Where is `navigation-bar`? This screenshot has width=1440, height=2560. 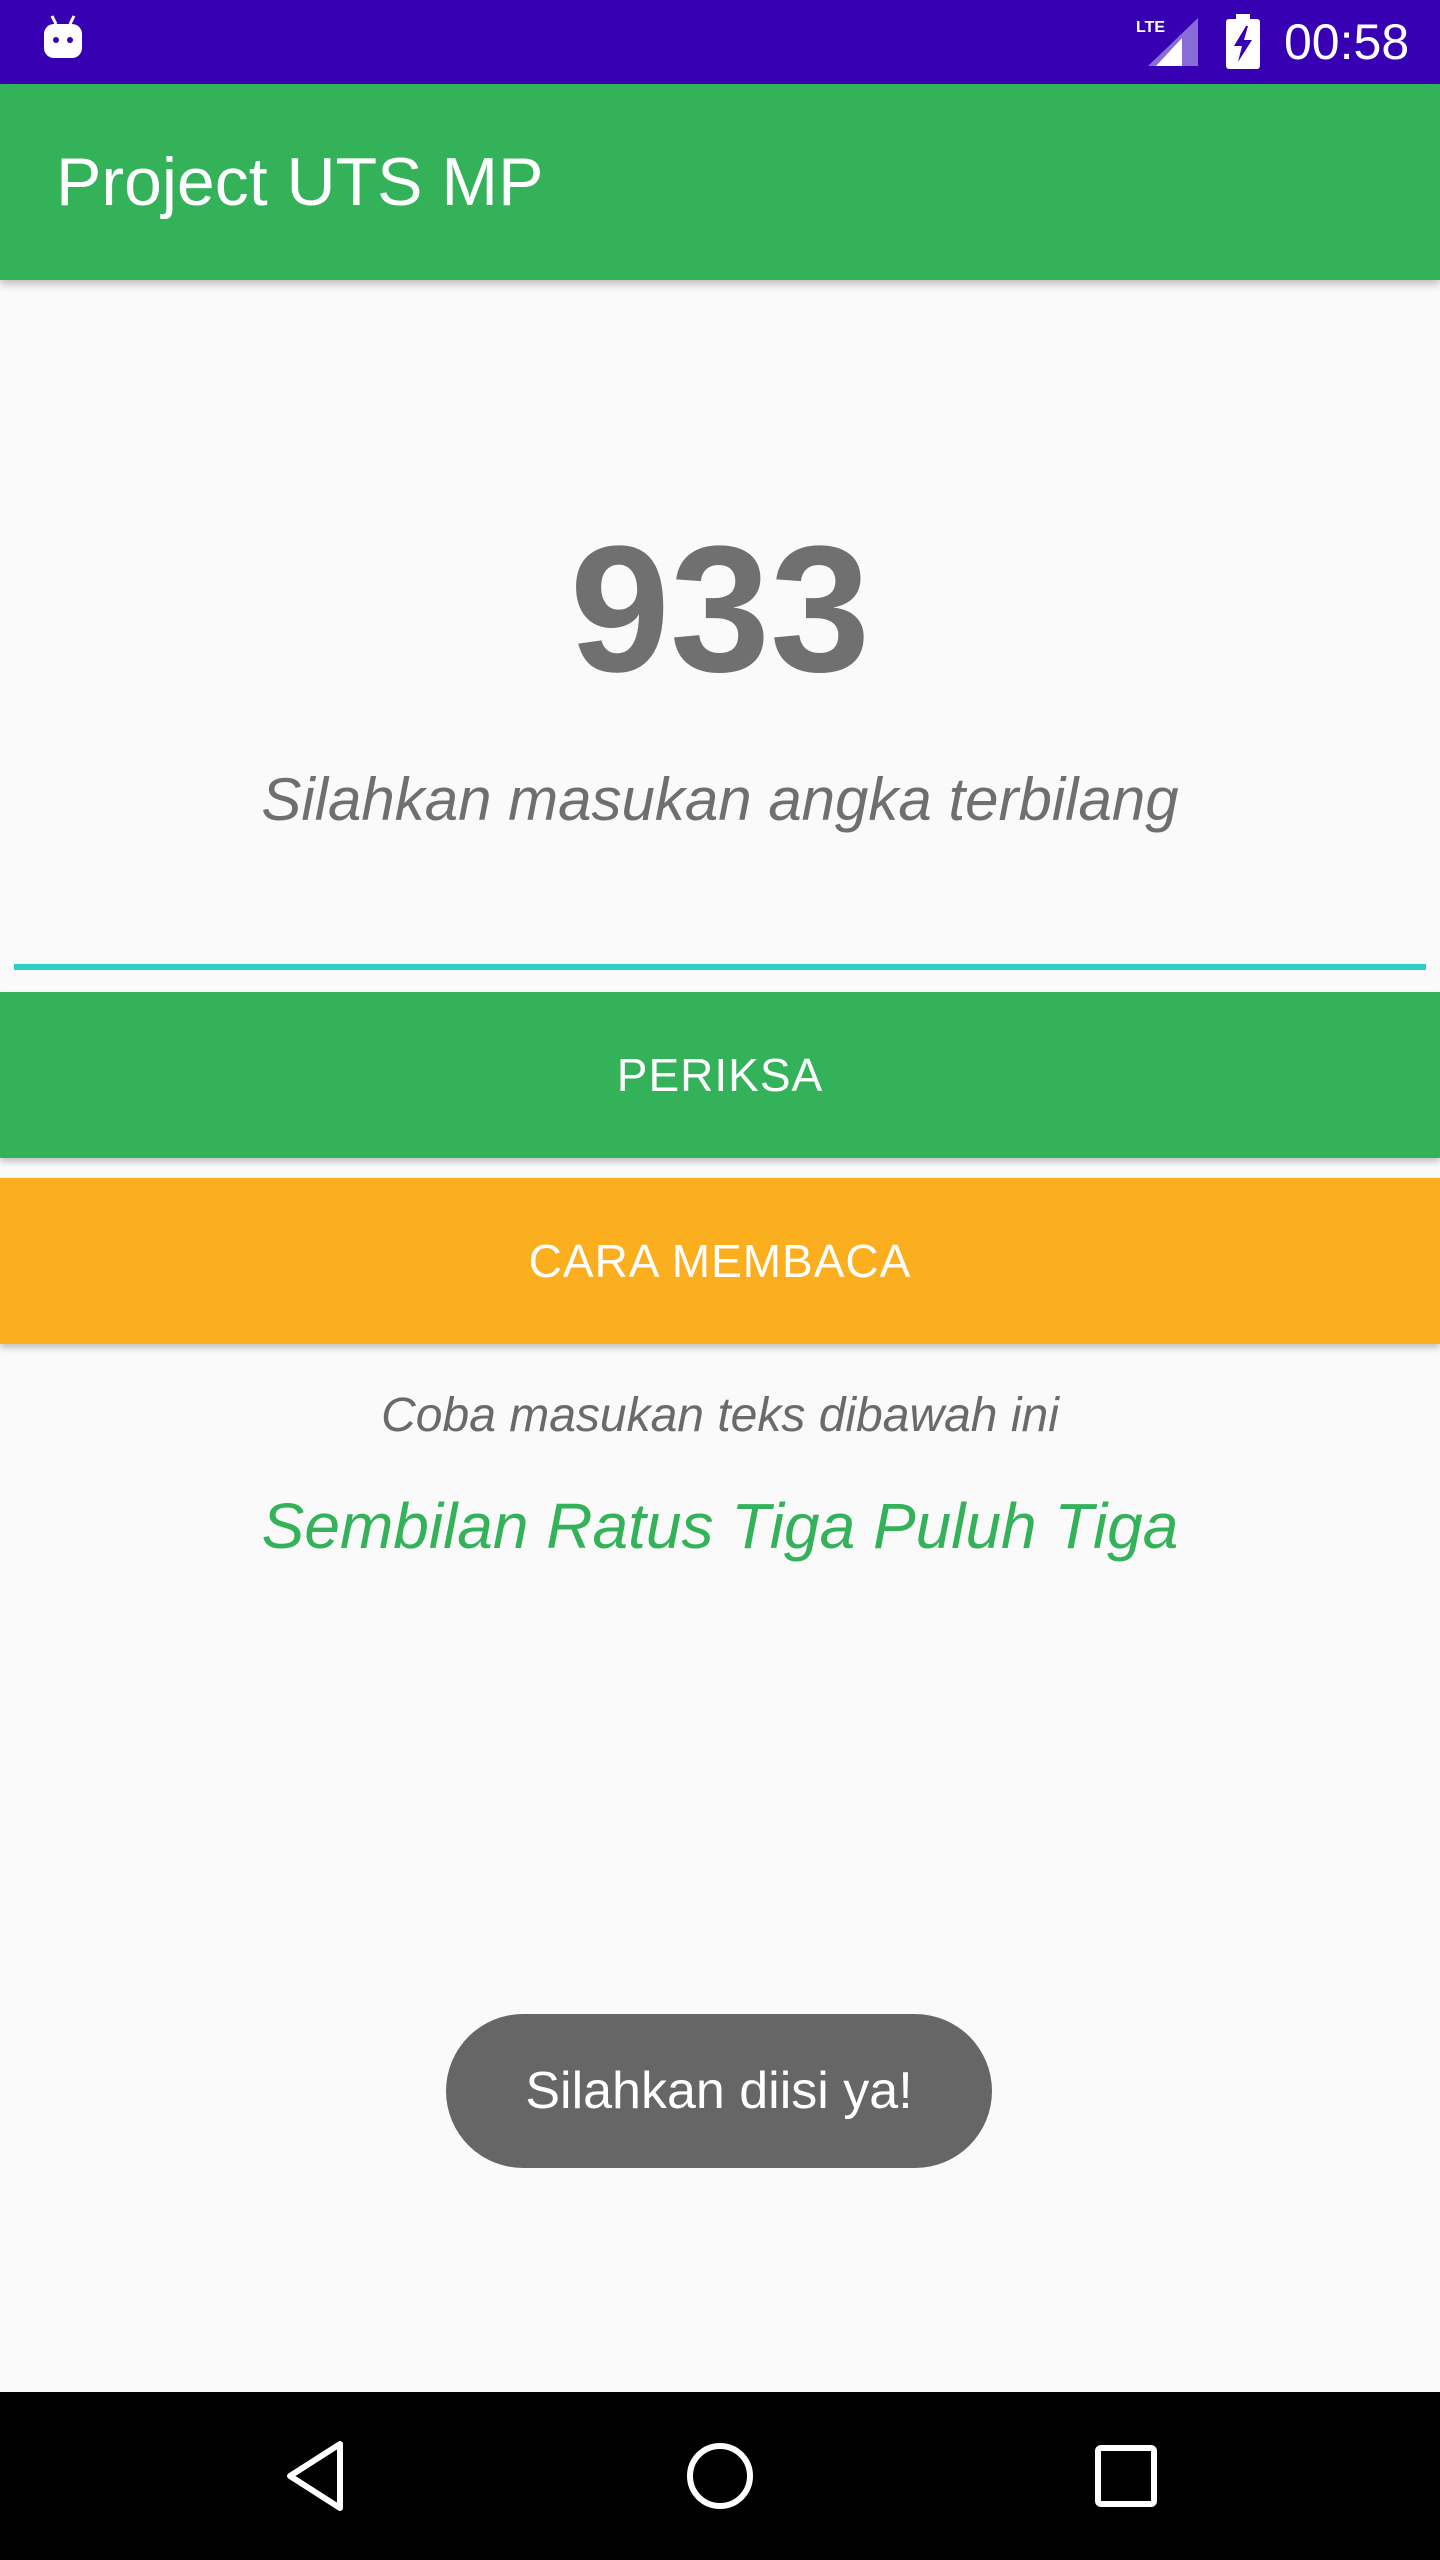
navigation-bar is located at coordinates (720, 2476).